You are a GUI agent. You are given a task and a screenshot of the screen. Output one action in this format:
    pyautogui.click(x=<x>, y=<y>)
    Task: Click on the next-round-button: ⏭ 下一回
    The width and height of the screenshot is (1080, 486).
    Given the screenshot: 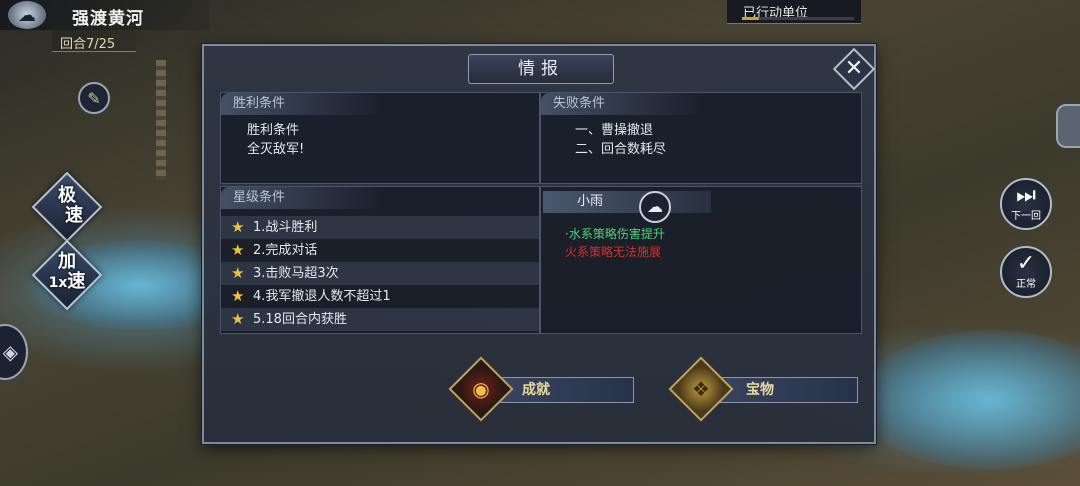 What is the action you would take?
    pyautogui.click(x=1026, y=204)
    